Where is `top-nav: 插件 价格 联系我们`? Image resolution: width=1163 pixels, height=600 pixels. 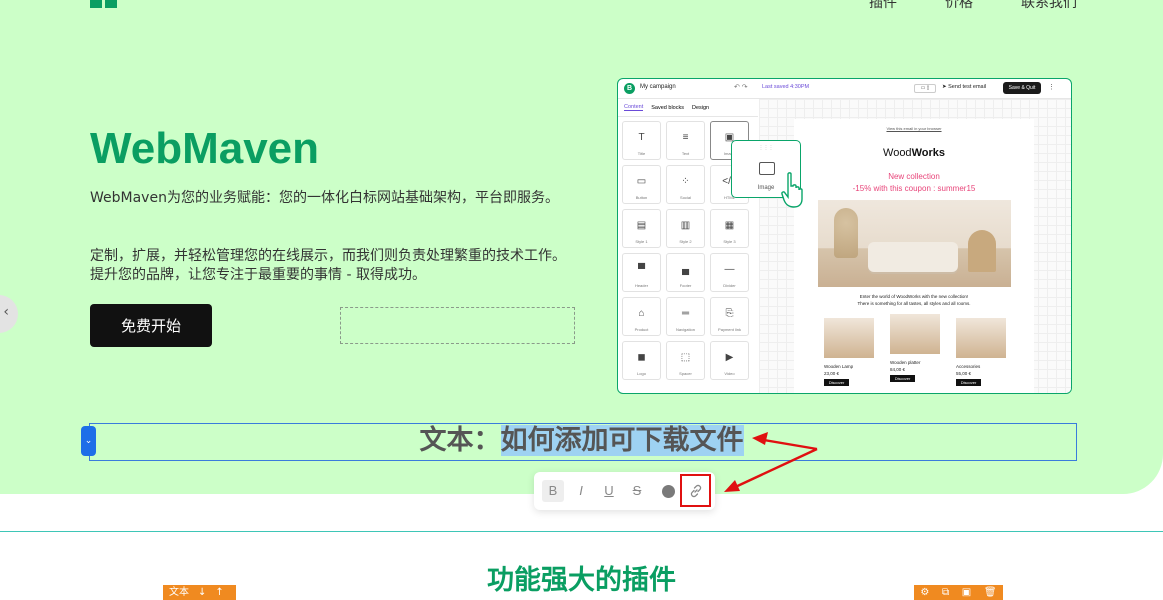 top-nav: 插件 价格 联系我们 is located at coordinates (973, 6).